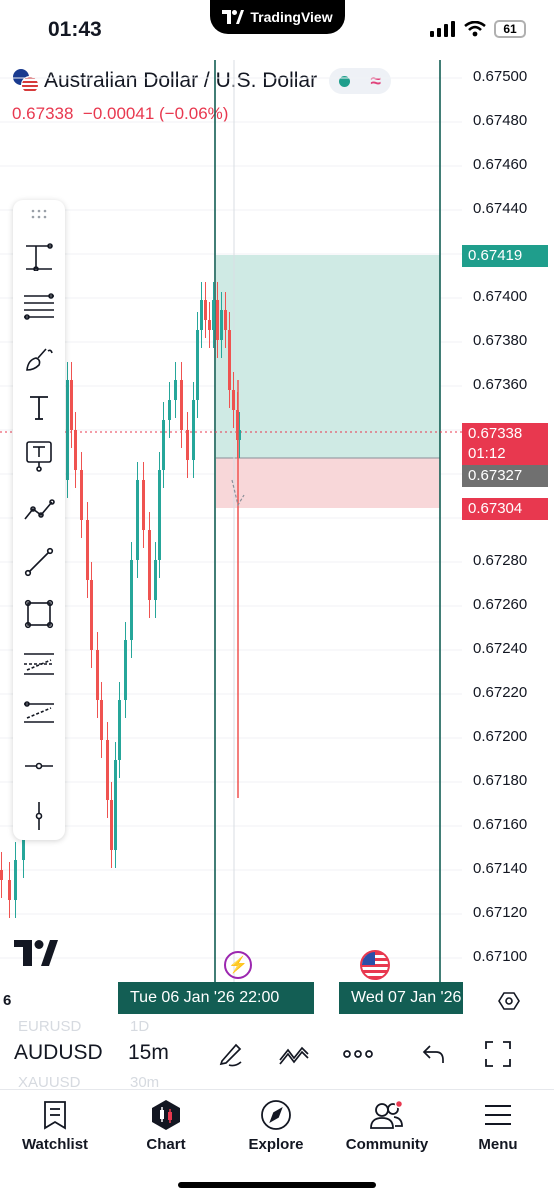 The height and width of the screenshot is (1200, 554). What do you see at coordinates (64, 1053) in the screenshot?
I see `symbol-selector: AUDUSD` at bounding box center [64, 1053].